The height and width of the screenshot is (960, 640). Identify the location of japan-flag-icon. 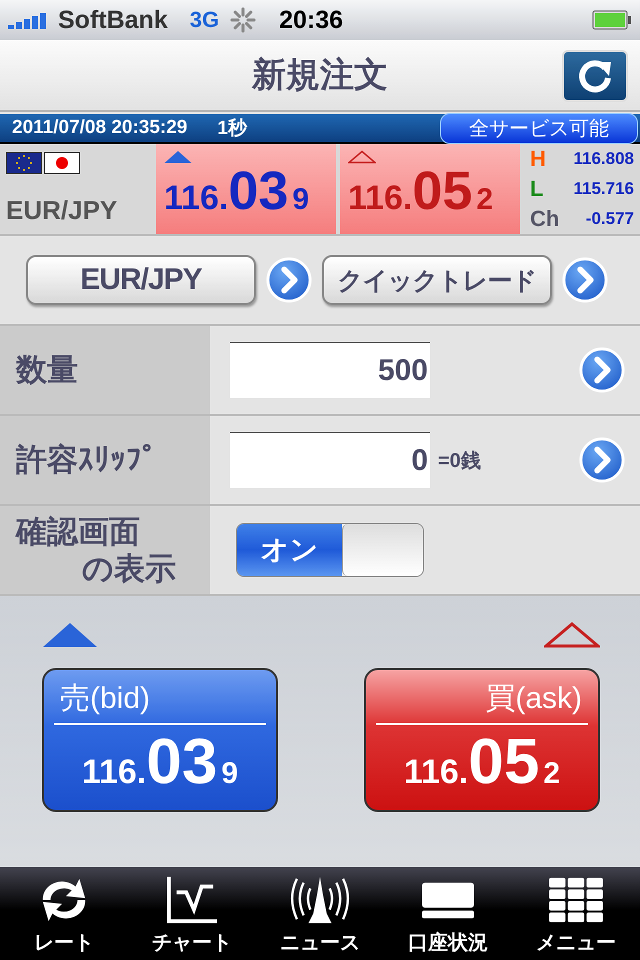
(62, 163).